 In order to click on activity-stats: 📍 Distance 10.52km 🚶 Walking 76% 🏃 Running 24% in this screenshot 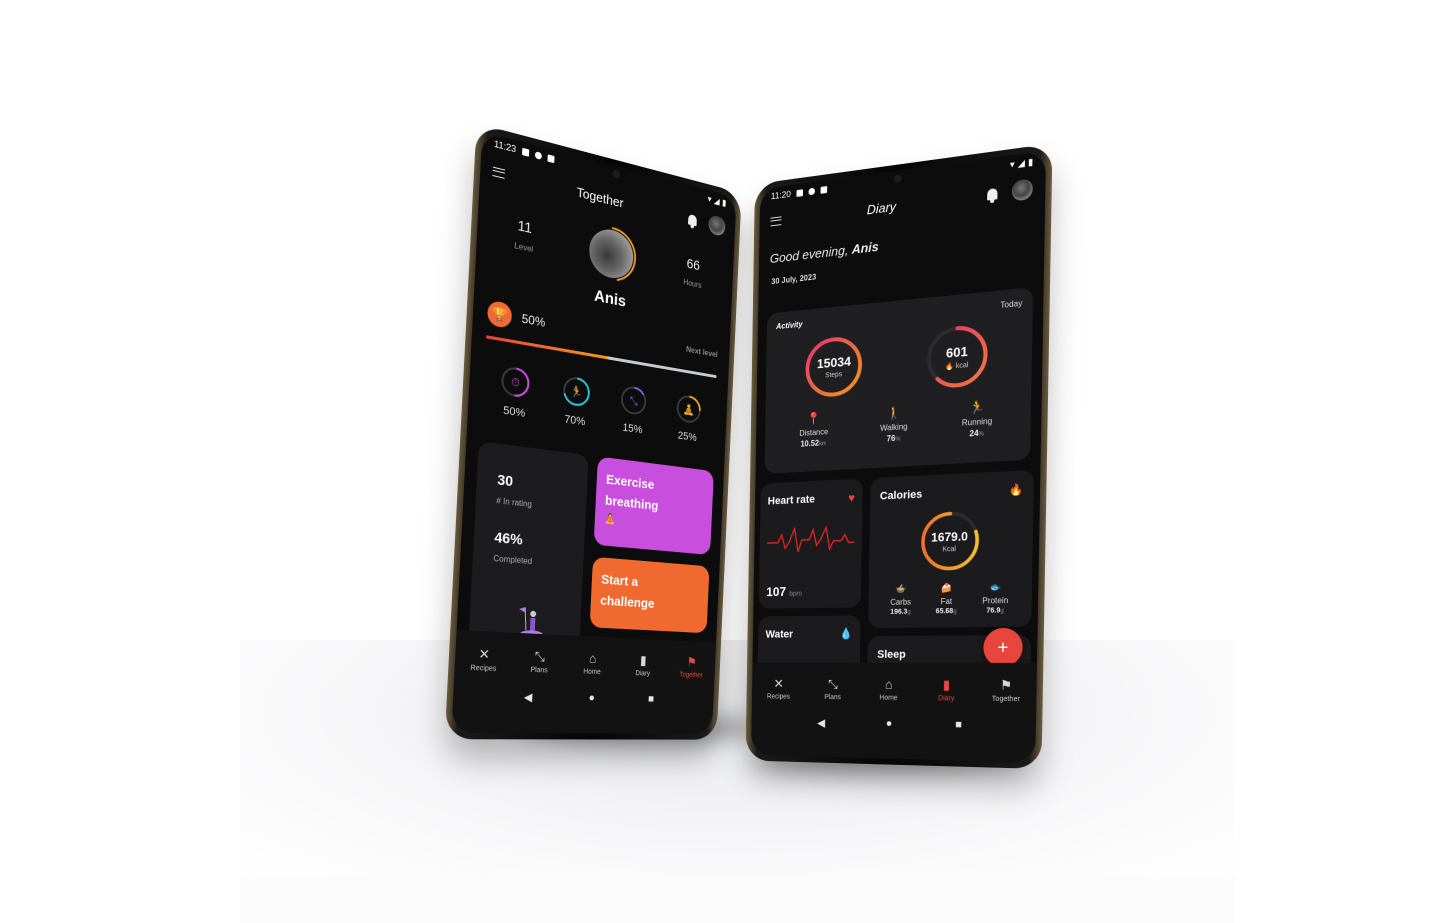, I will do `click(897, 423)`.